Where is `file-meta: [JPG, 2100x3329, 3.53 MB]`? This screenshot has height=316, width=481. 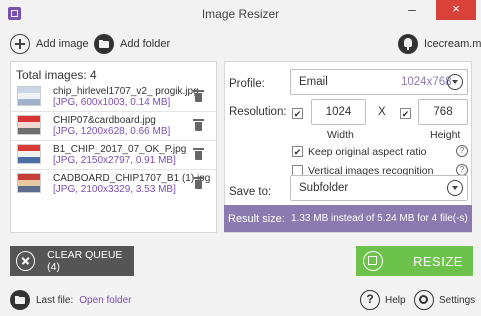 file-meta: [JPG, 2100x3329, 3.53 MB] is located at coordinates (114, 189).